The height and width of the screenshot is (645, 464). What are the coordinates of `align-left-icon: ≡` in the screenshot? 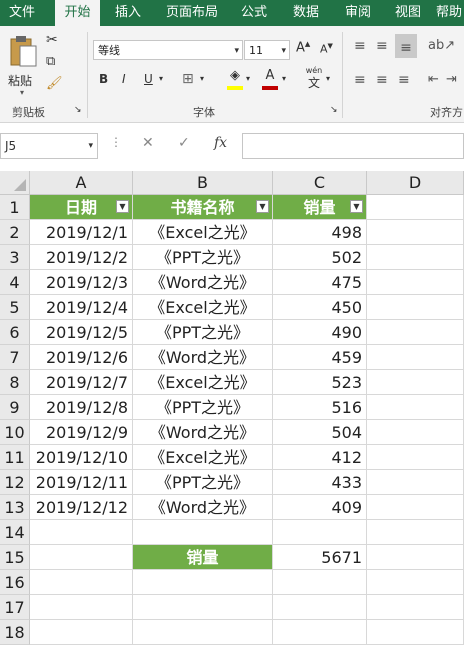 It's located at (360, 80).